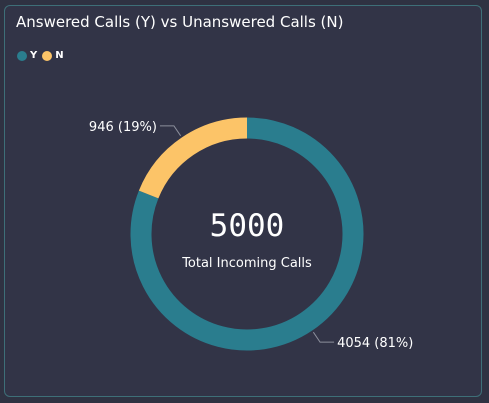  What do you see at coordinates (247, 226) in the screenshot?
I see `total-calls-value: 5000` at bounding box center [247, 226].